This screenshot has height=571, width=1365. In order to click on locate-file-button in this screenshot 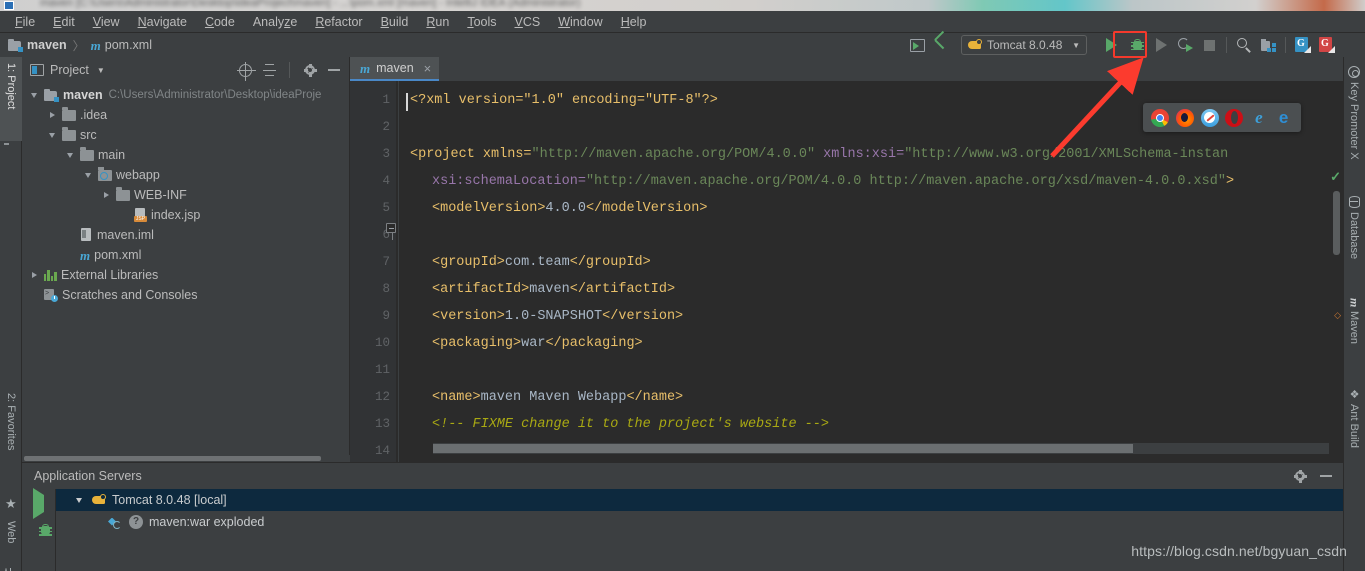, I will do `click(246, 71)`.